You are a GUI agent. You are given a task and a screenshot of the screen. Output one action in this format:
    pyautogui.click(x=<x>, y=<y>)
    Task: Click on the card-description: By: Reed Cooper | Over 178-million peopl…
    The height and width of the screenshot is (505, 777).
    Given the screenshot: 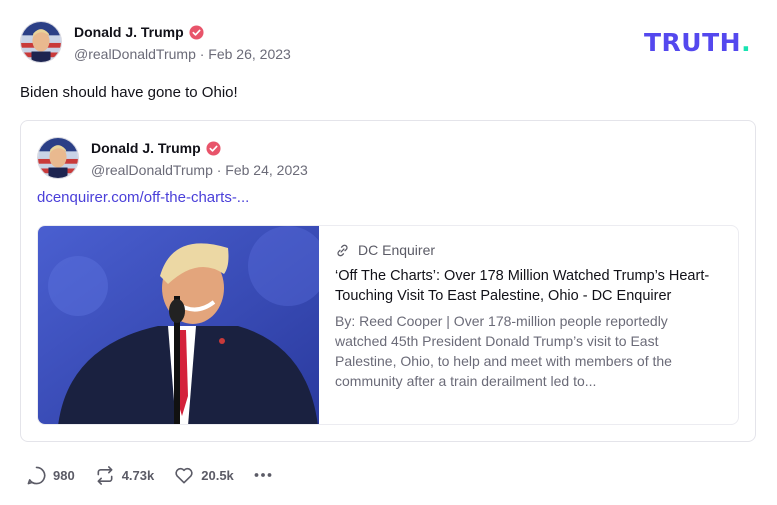 What is the action you would take?
    pyautogui.click(x=503, y=351)
    